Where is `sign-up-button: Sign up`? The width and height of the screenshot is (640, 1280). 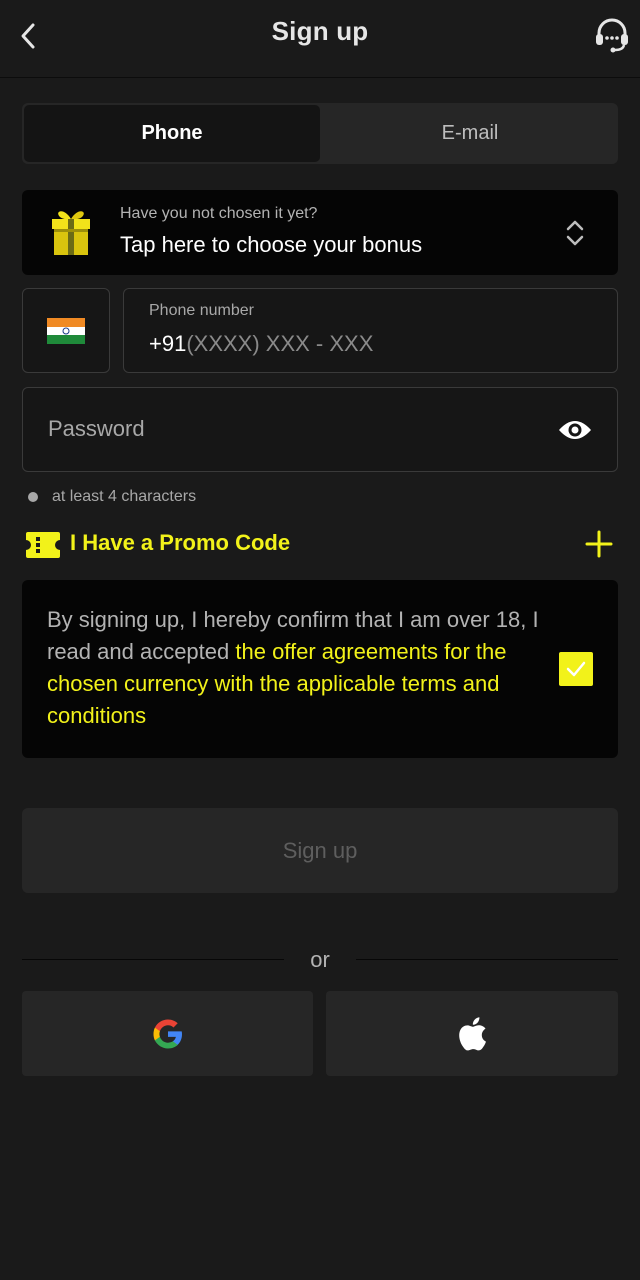 sign-up-button: Sign up is located at coordinates (320, 850).